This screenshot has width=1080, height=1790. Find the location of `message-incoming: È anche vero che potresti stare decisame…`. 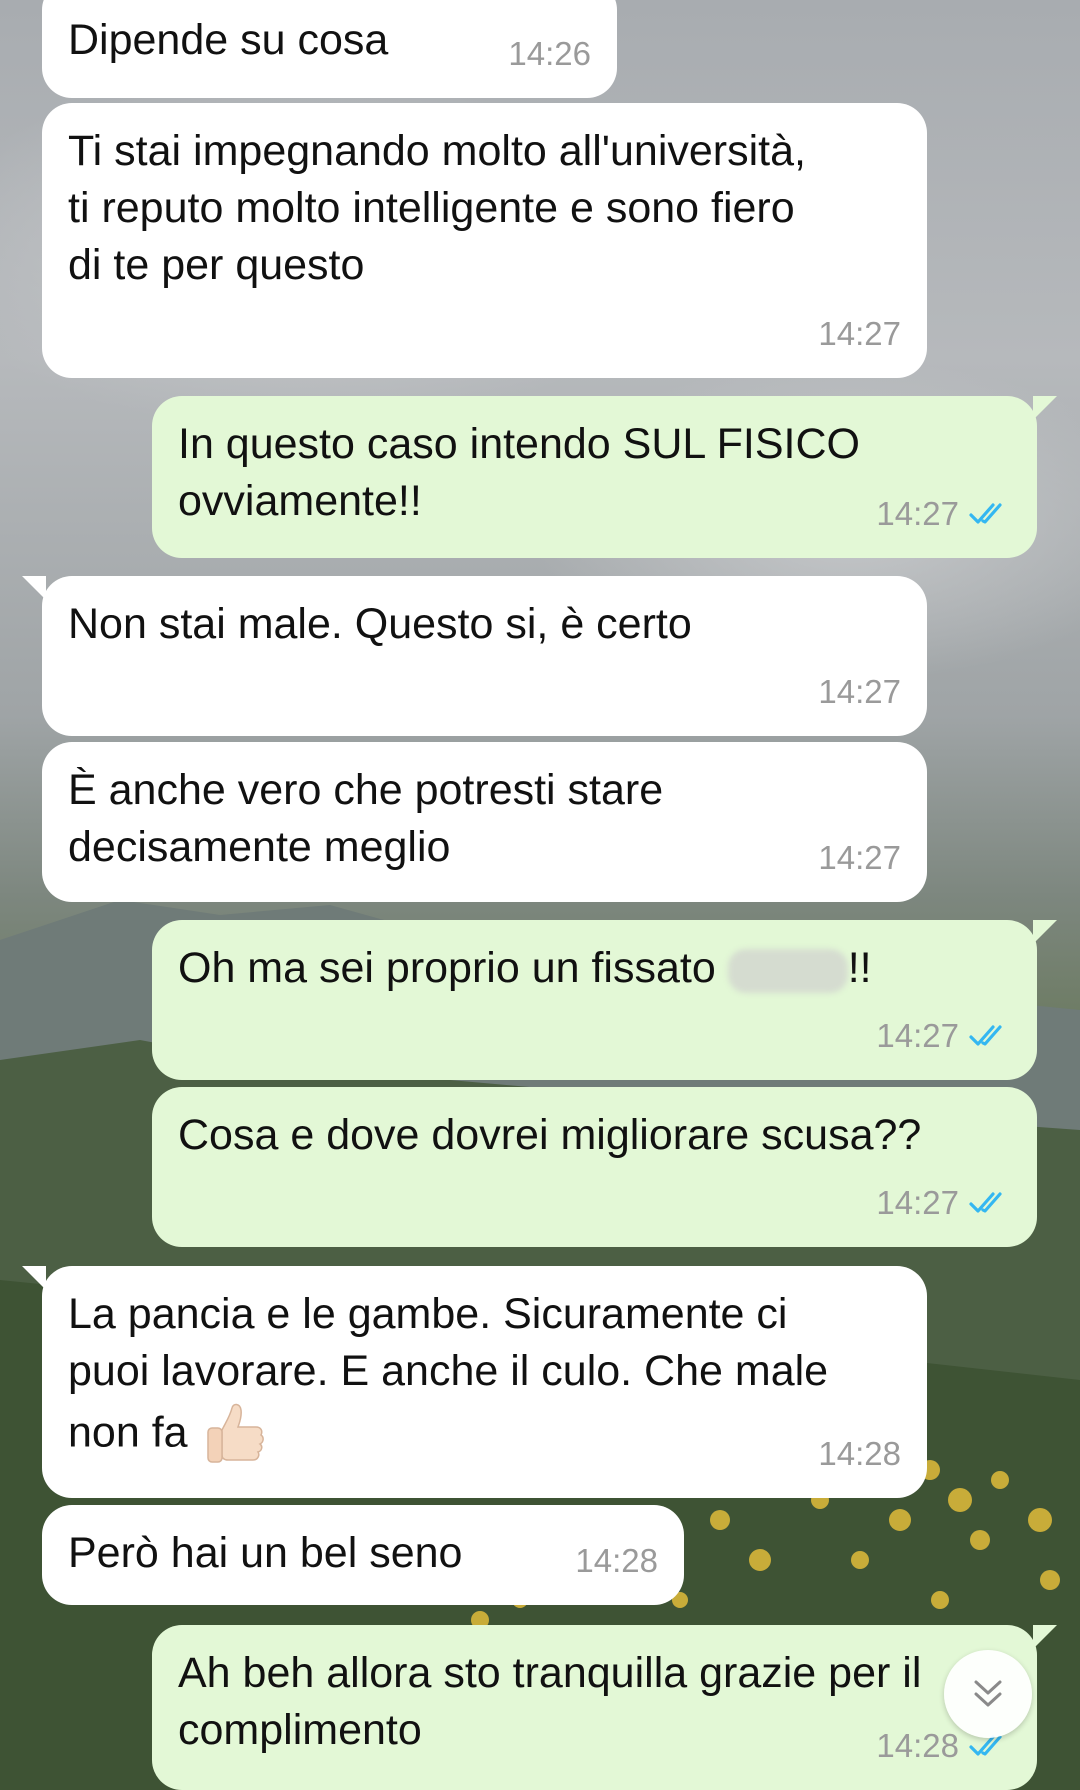

message-incoming: È anche vero che potresti stare decisame… is located at coordinates (484, 822).